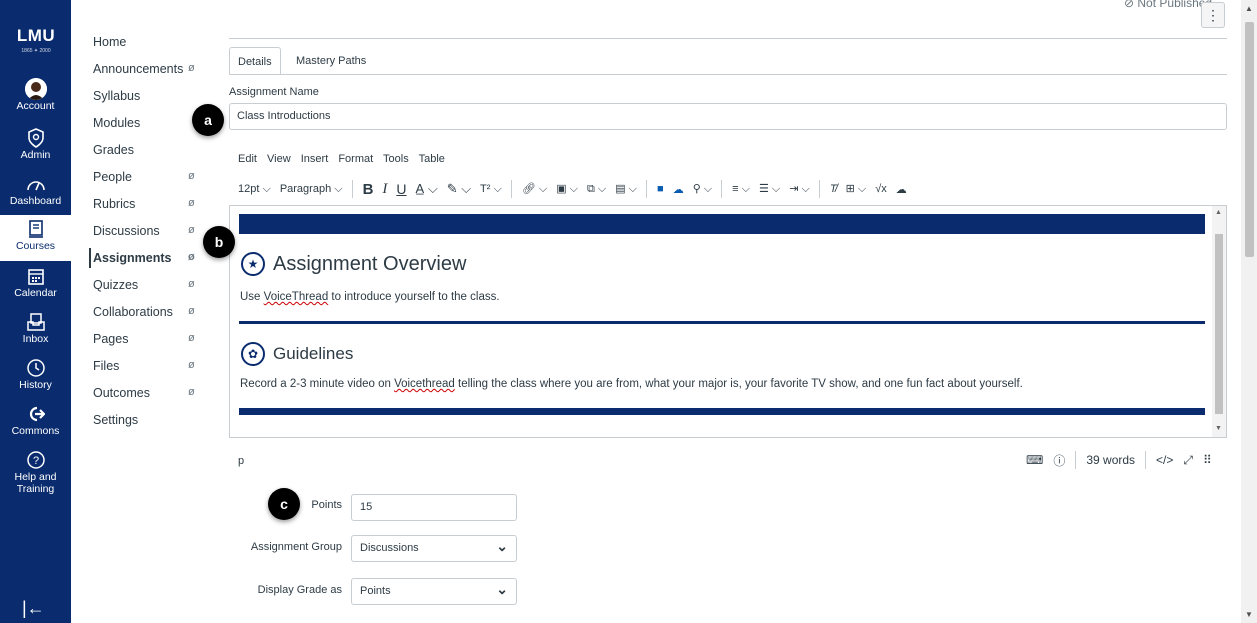 This screenshot has width=1257, height=623. I want to click on collapse-nav-icon: |←, so click(33, 608).